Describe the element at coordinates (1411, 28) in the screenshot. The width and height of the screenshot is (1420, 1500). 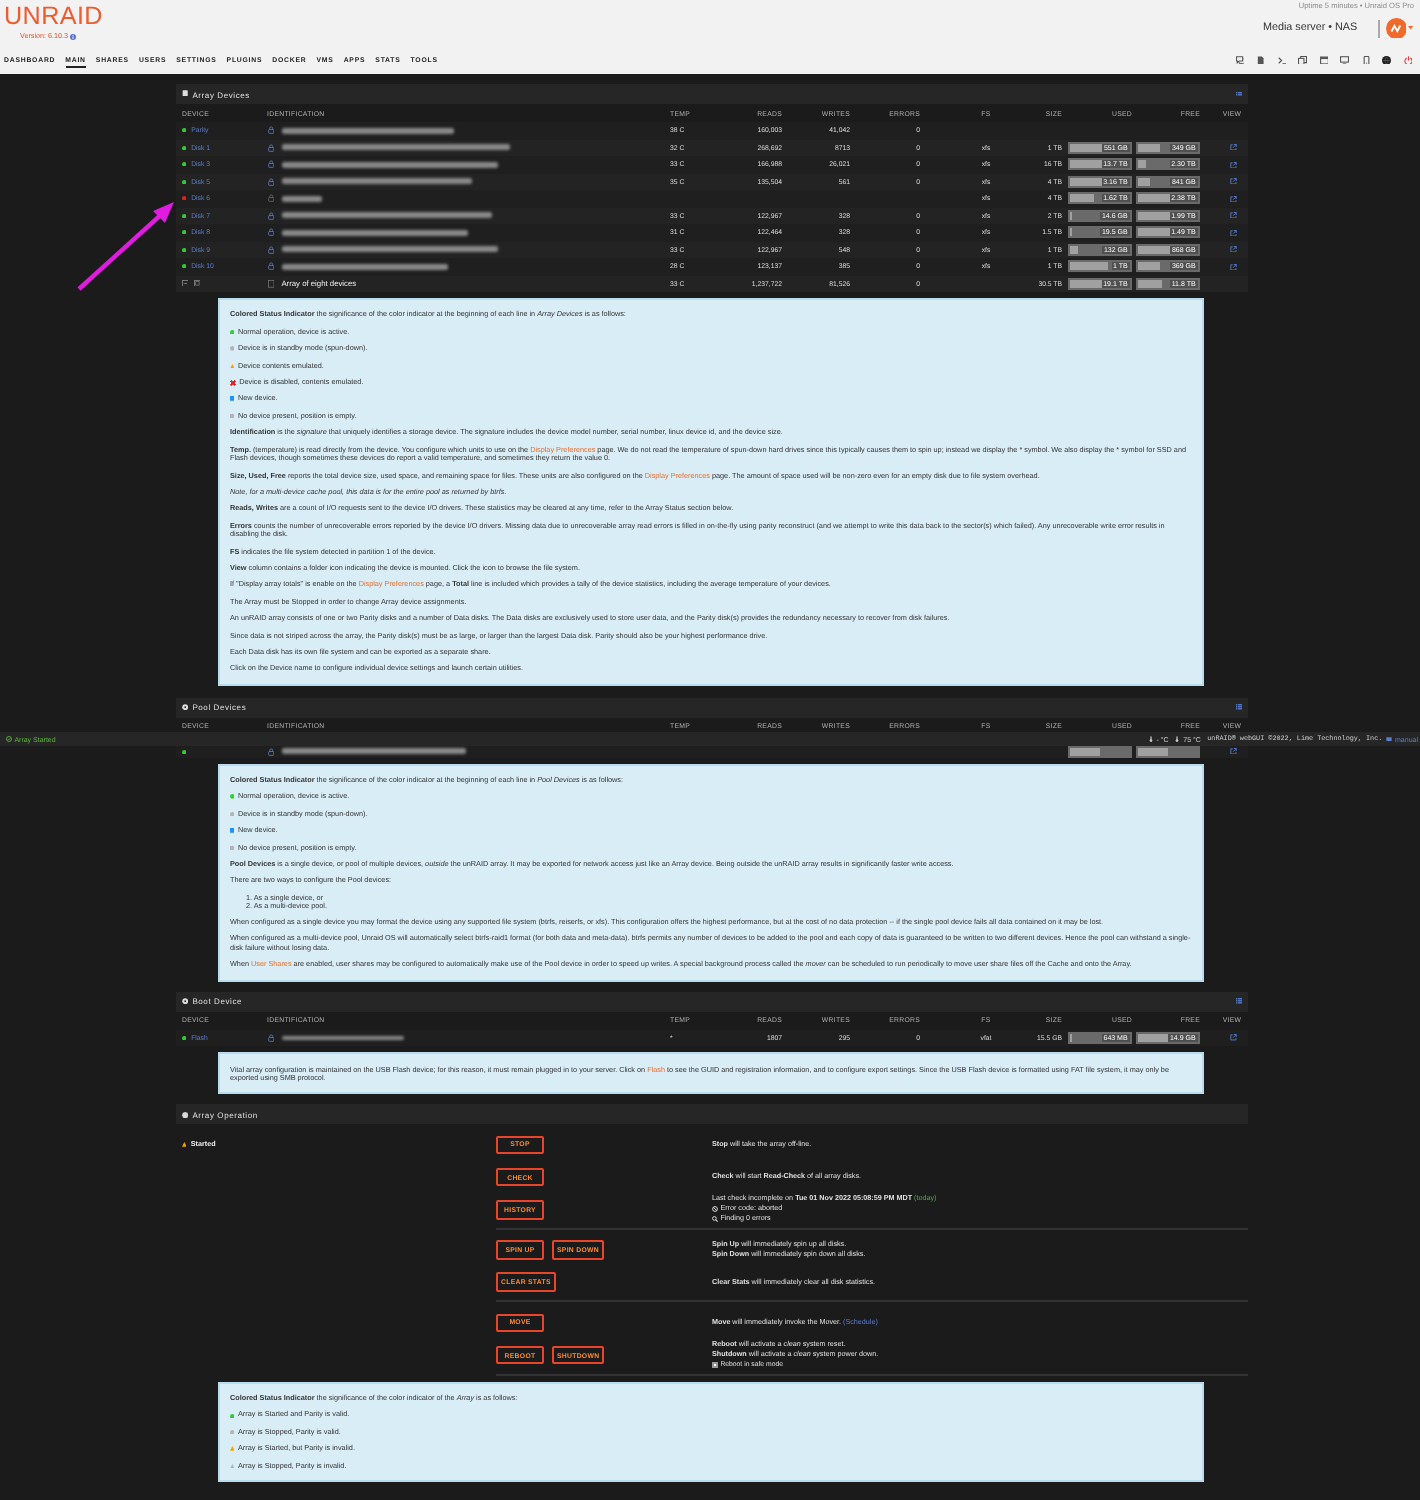
I see `caret-icon` at that location.